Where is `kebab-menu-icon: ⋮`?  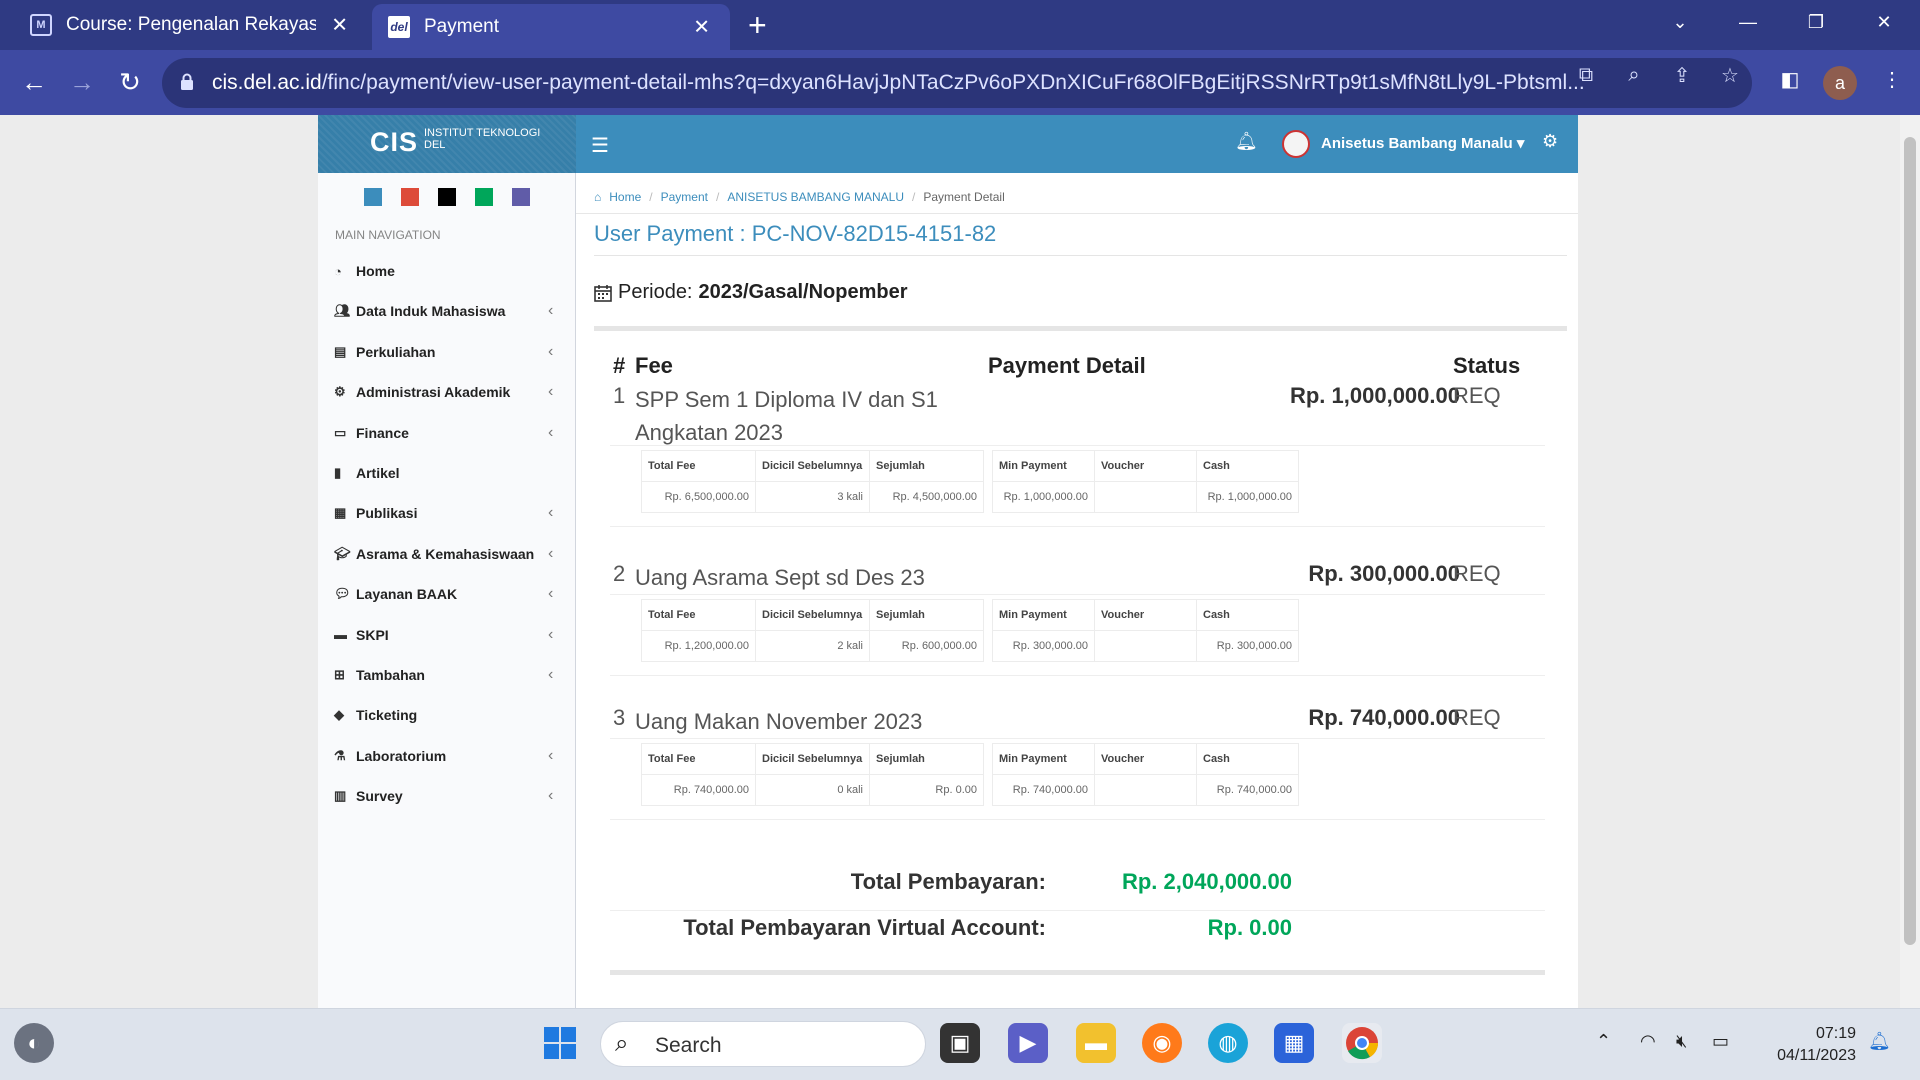 kebab-menu-icon: ⋮ is located at coordinates (1892, 79).